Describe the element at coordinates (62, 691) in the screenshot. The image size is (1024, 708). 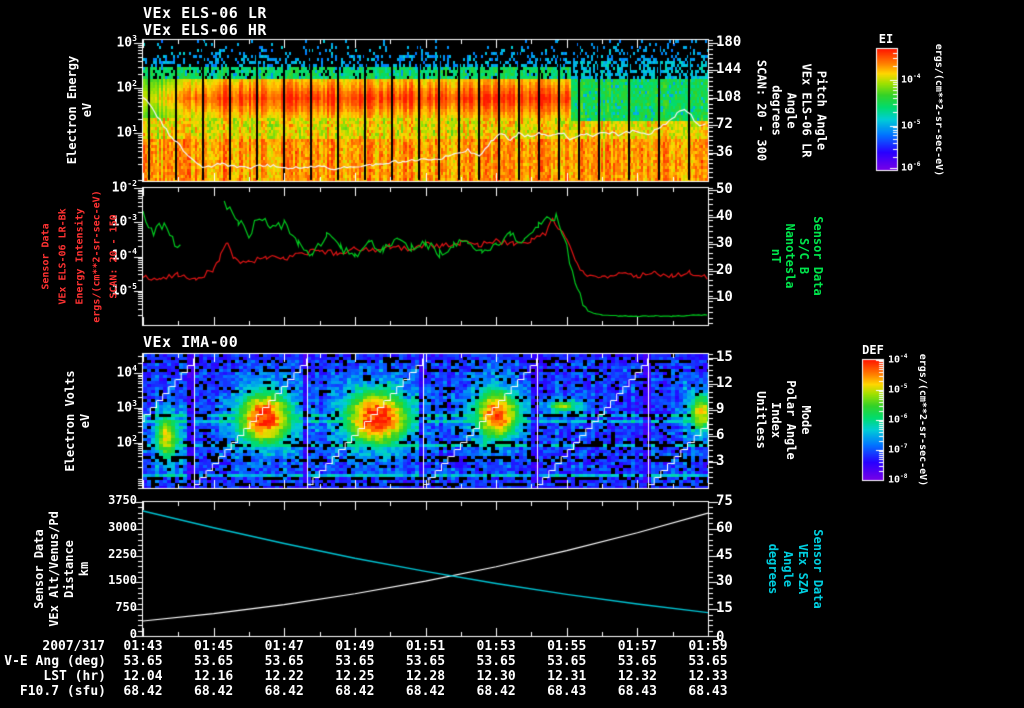
I see `table-row-label: F10.7 (sfu)` at that location.